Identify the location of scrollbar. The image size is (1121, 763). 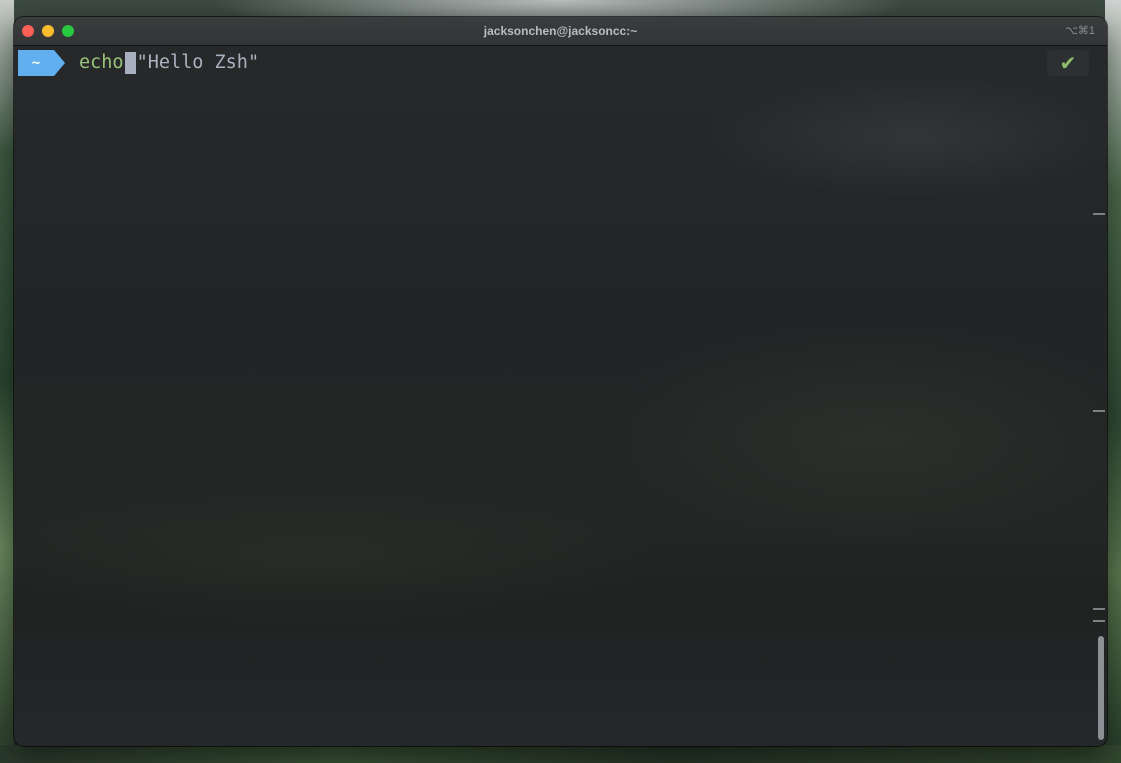
(1100, 396).